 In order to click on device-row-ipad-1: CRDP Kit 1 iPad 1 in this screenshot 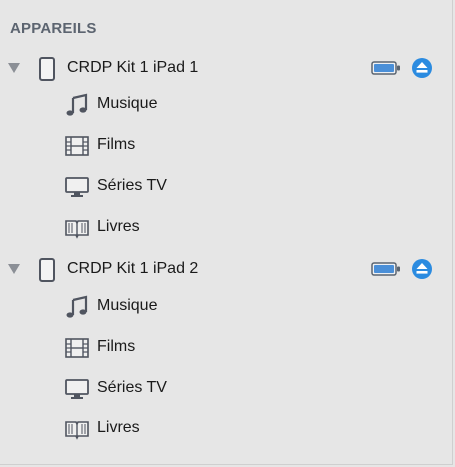, I will do `click(226, 71)`.